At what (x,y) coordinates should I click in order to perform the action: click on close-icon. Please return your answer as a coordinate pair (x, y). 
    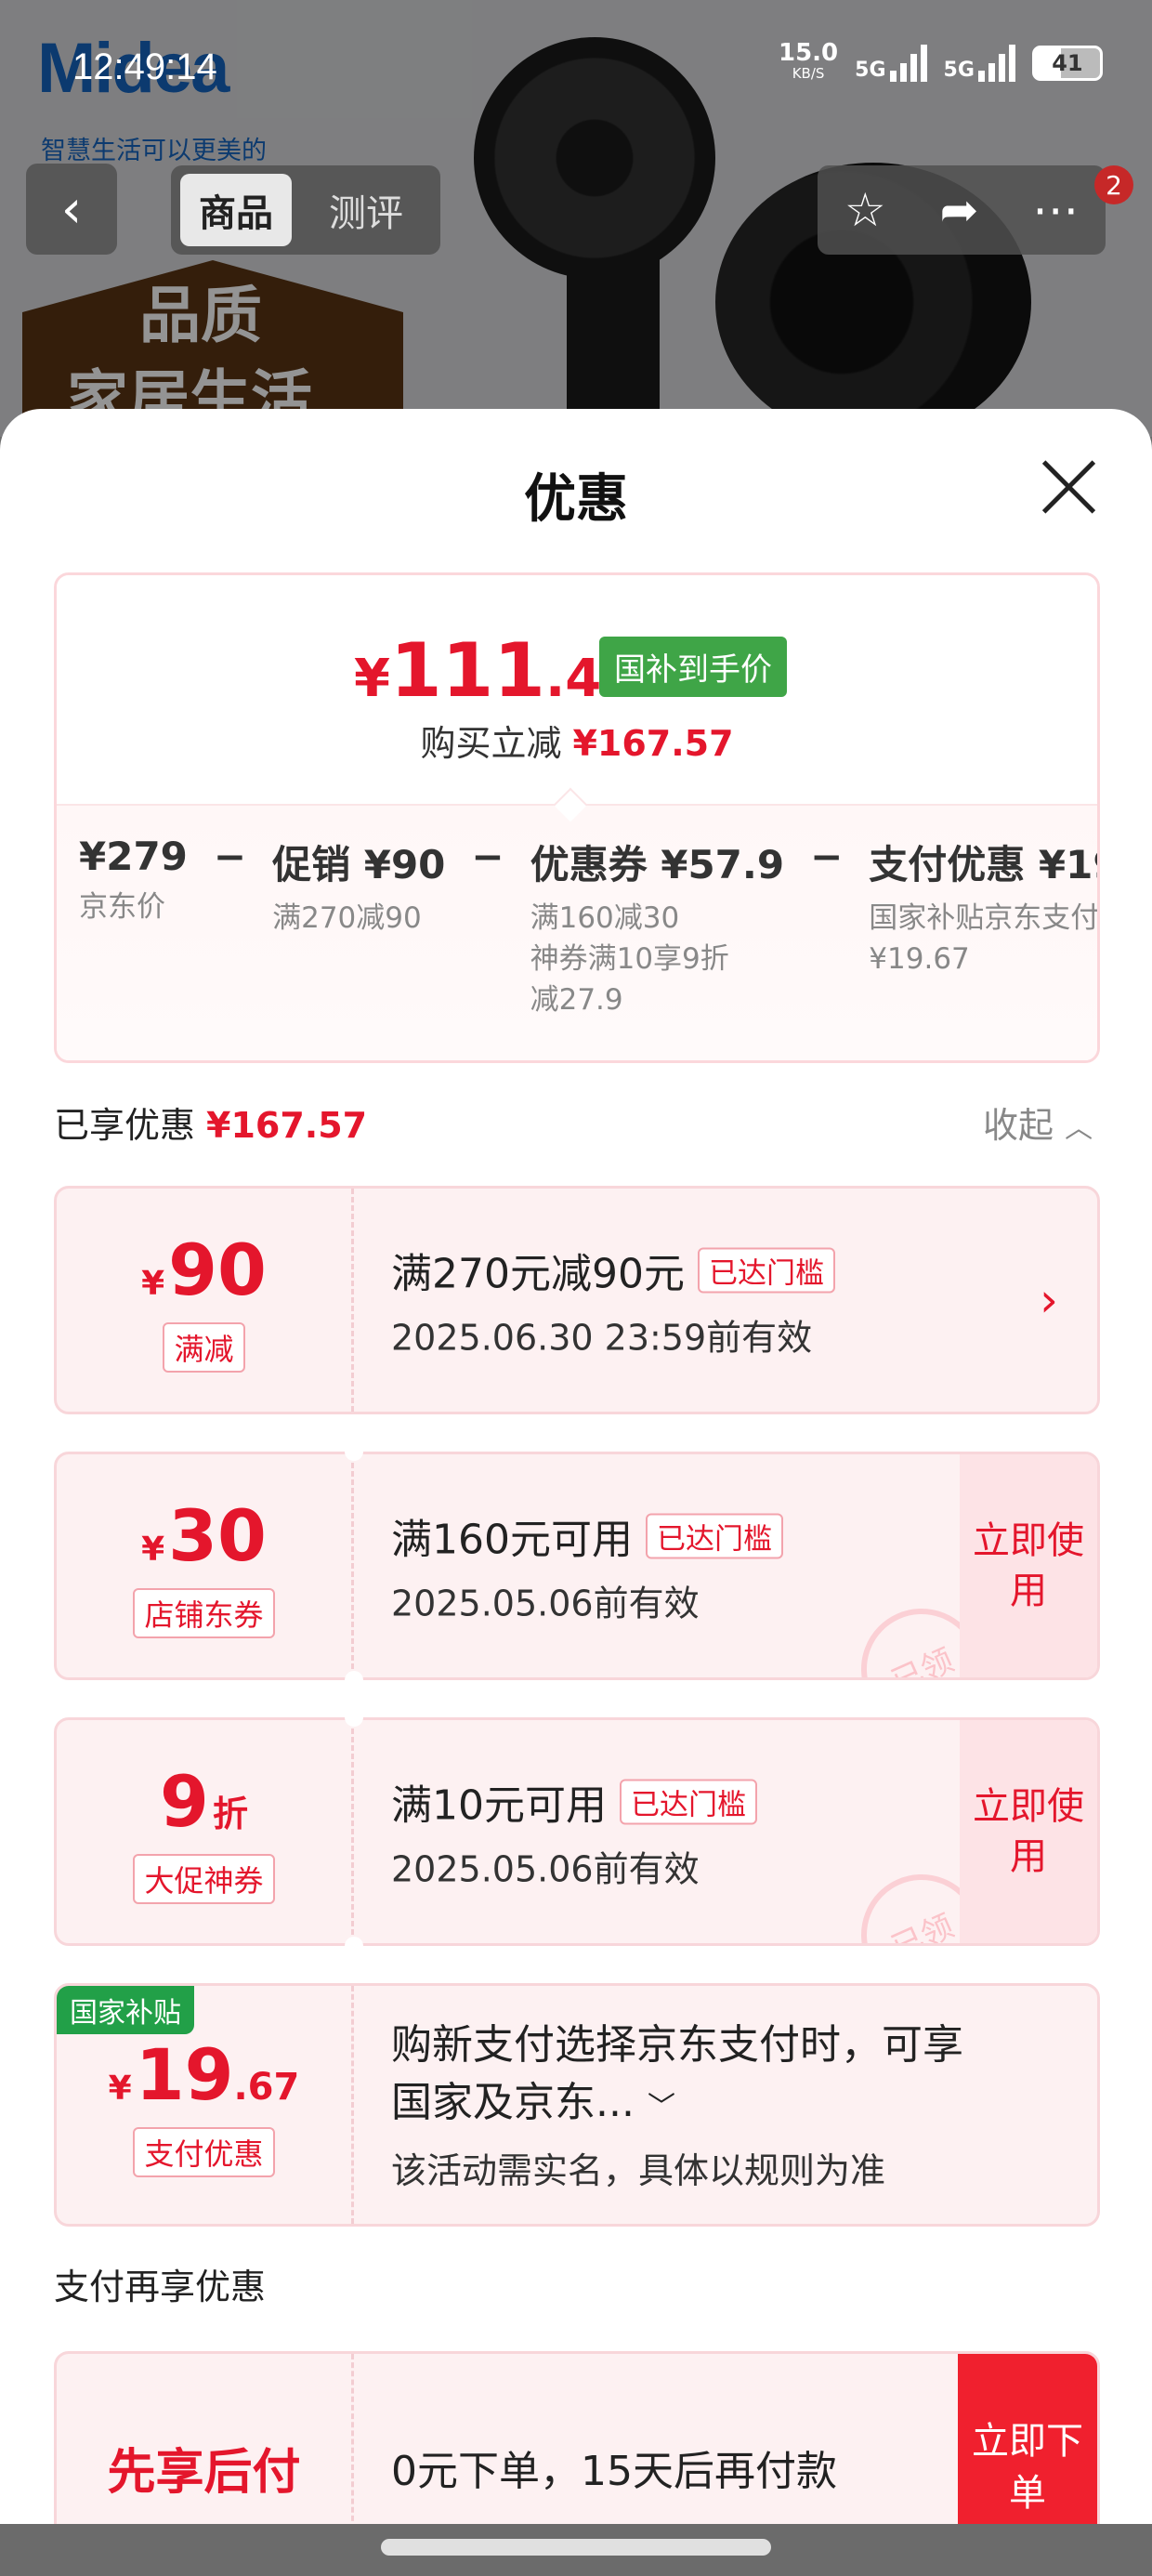
    Looking at the image, I should click on (1068, 487).